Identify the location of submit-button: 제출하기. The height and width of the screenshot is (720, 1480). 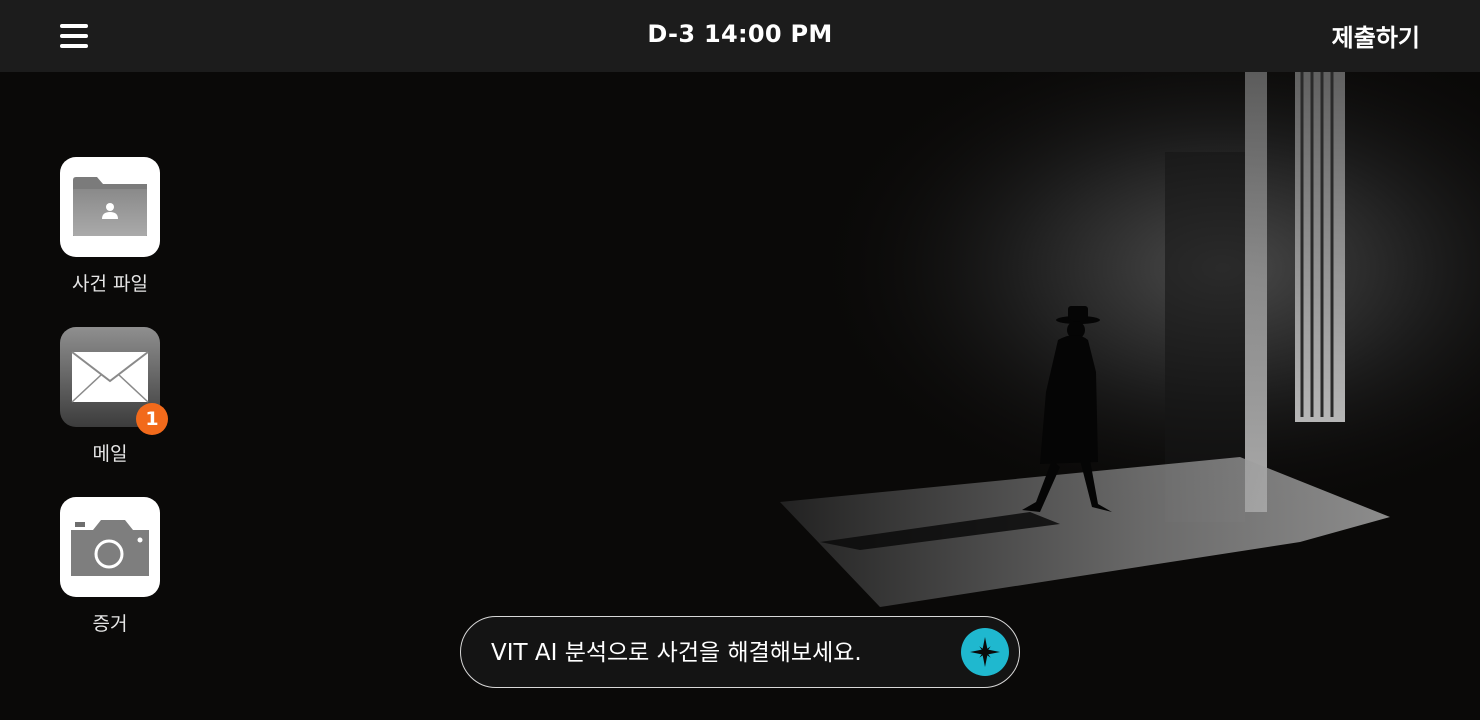
(1376, 35).